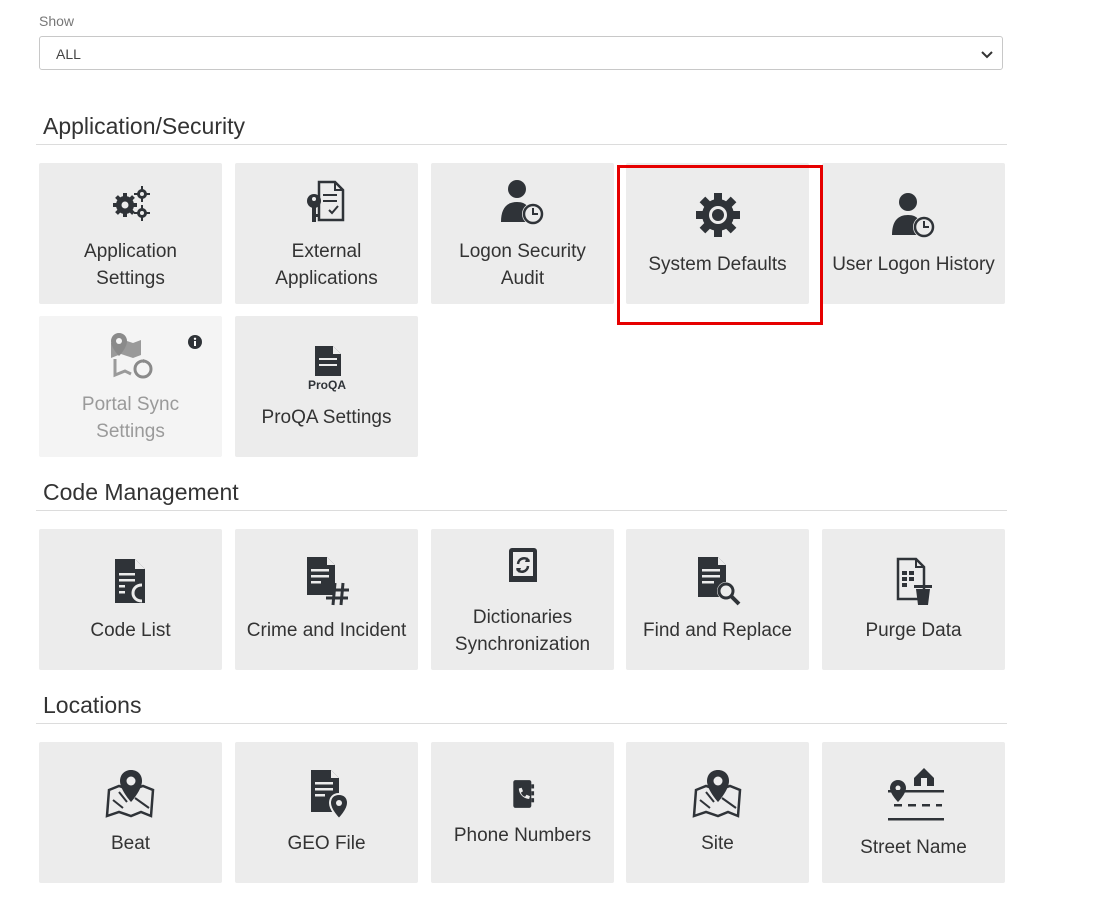 The width and height of the screenshot is (1107, 897). I want to click on document-pin-icon, so click(329, 795).